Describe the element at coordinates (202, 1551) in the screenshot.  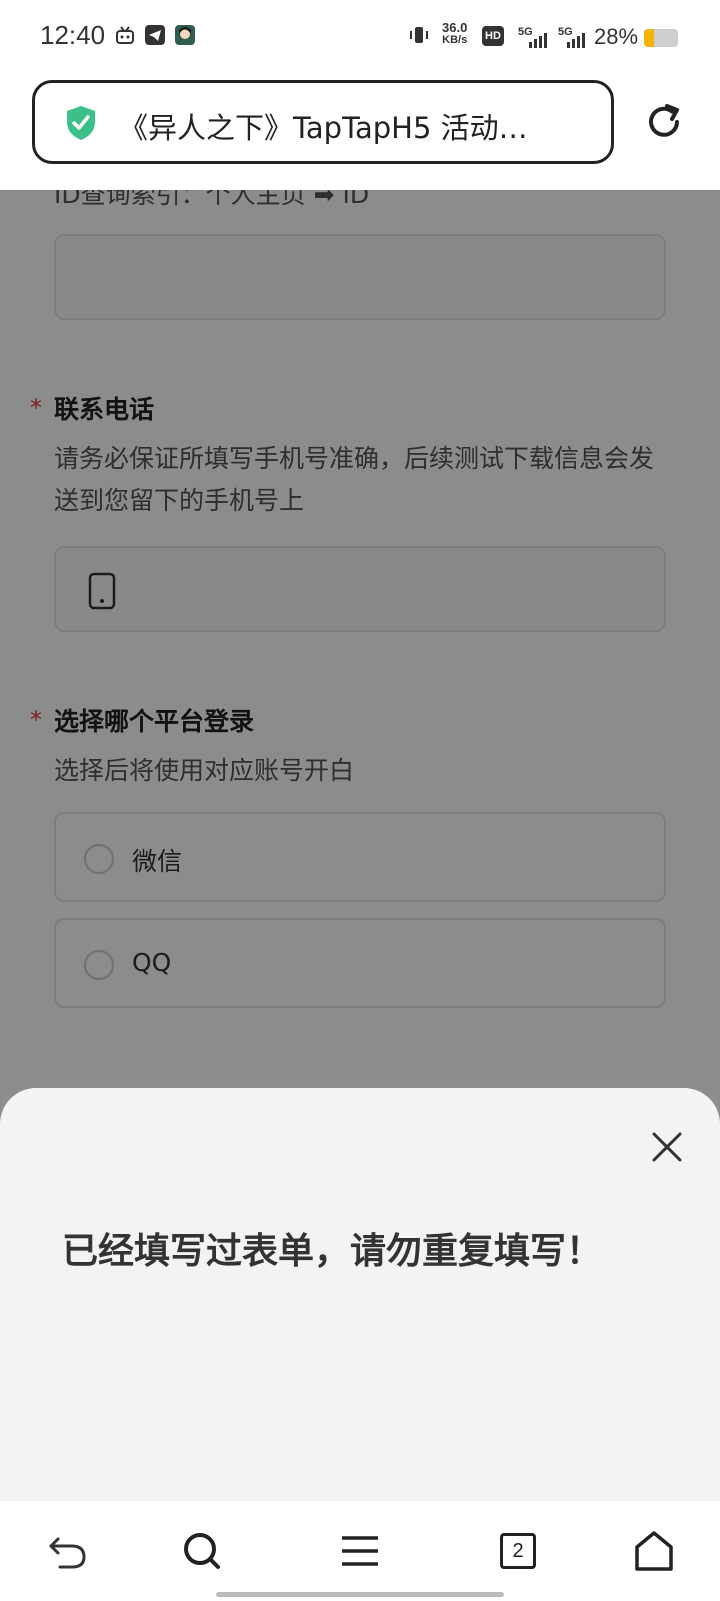
I see `search-icon` at that location.